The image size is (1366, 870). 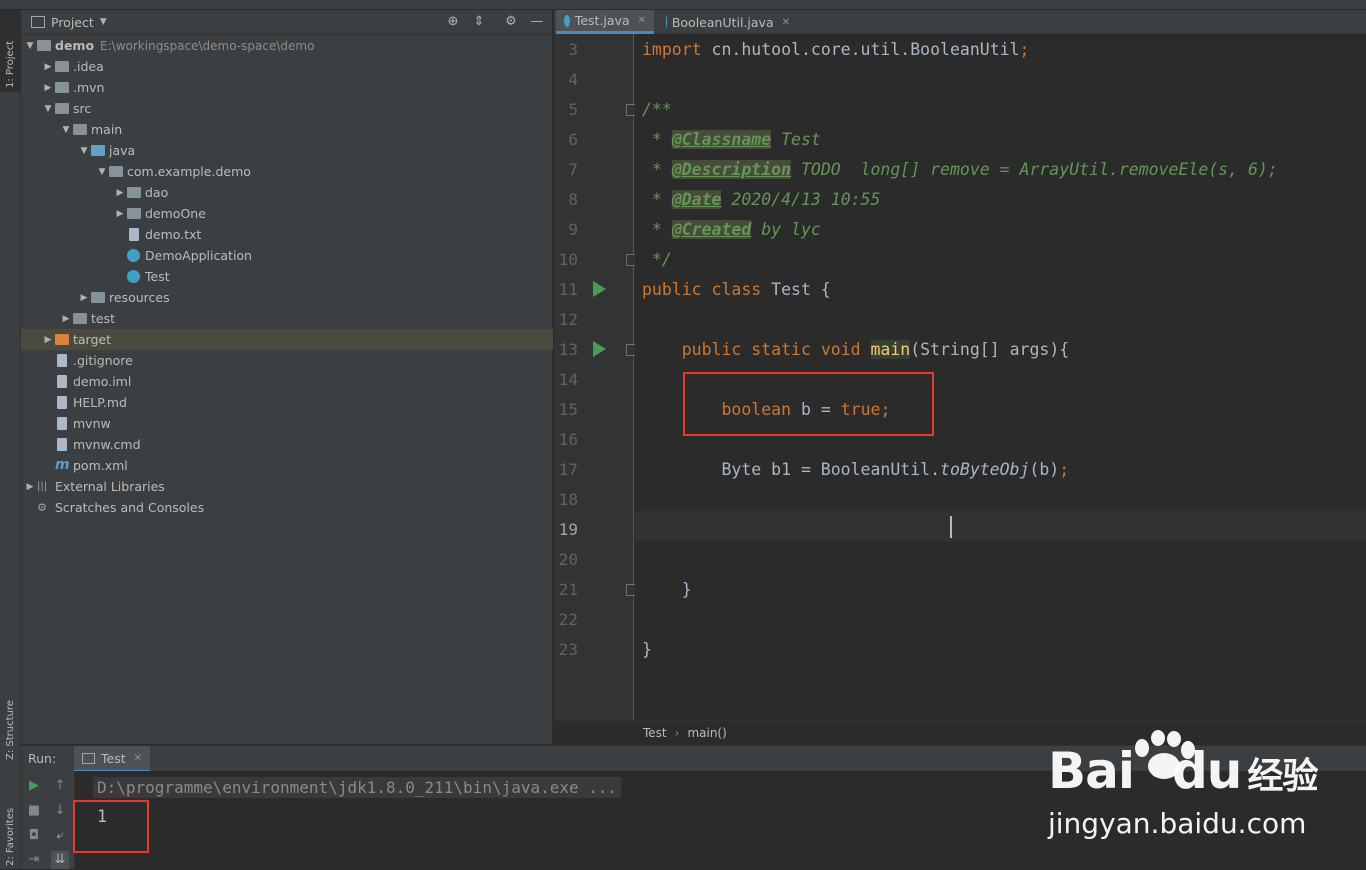 What do you see at coordinates (112, 759) in the screenshot?
I see `run-tab-test: Test ✕` at bounding box center [112, 759].